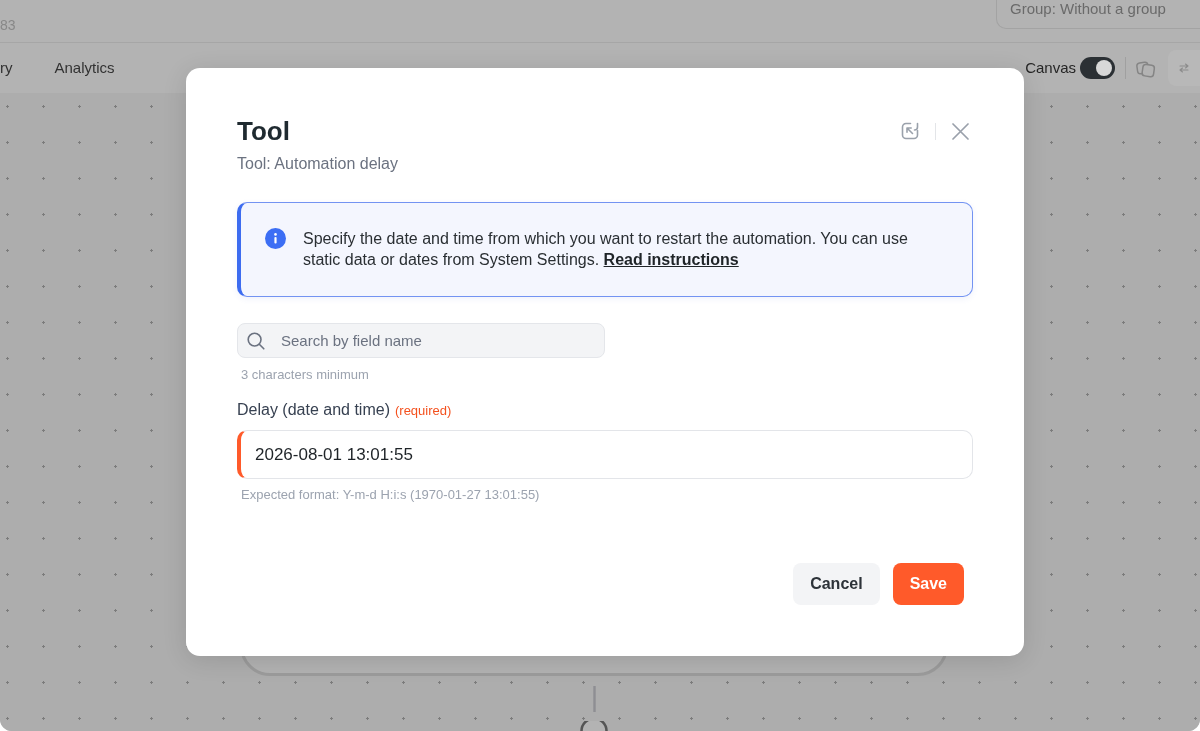  I want to click on dialog-title: Tool, so click(263, 131).